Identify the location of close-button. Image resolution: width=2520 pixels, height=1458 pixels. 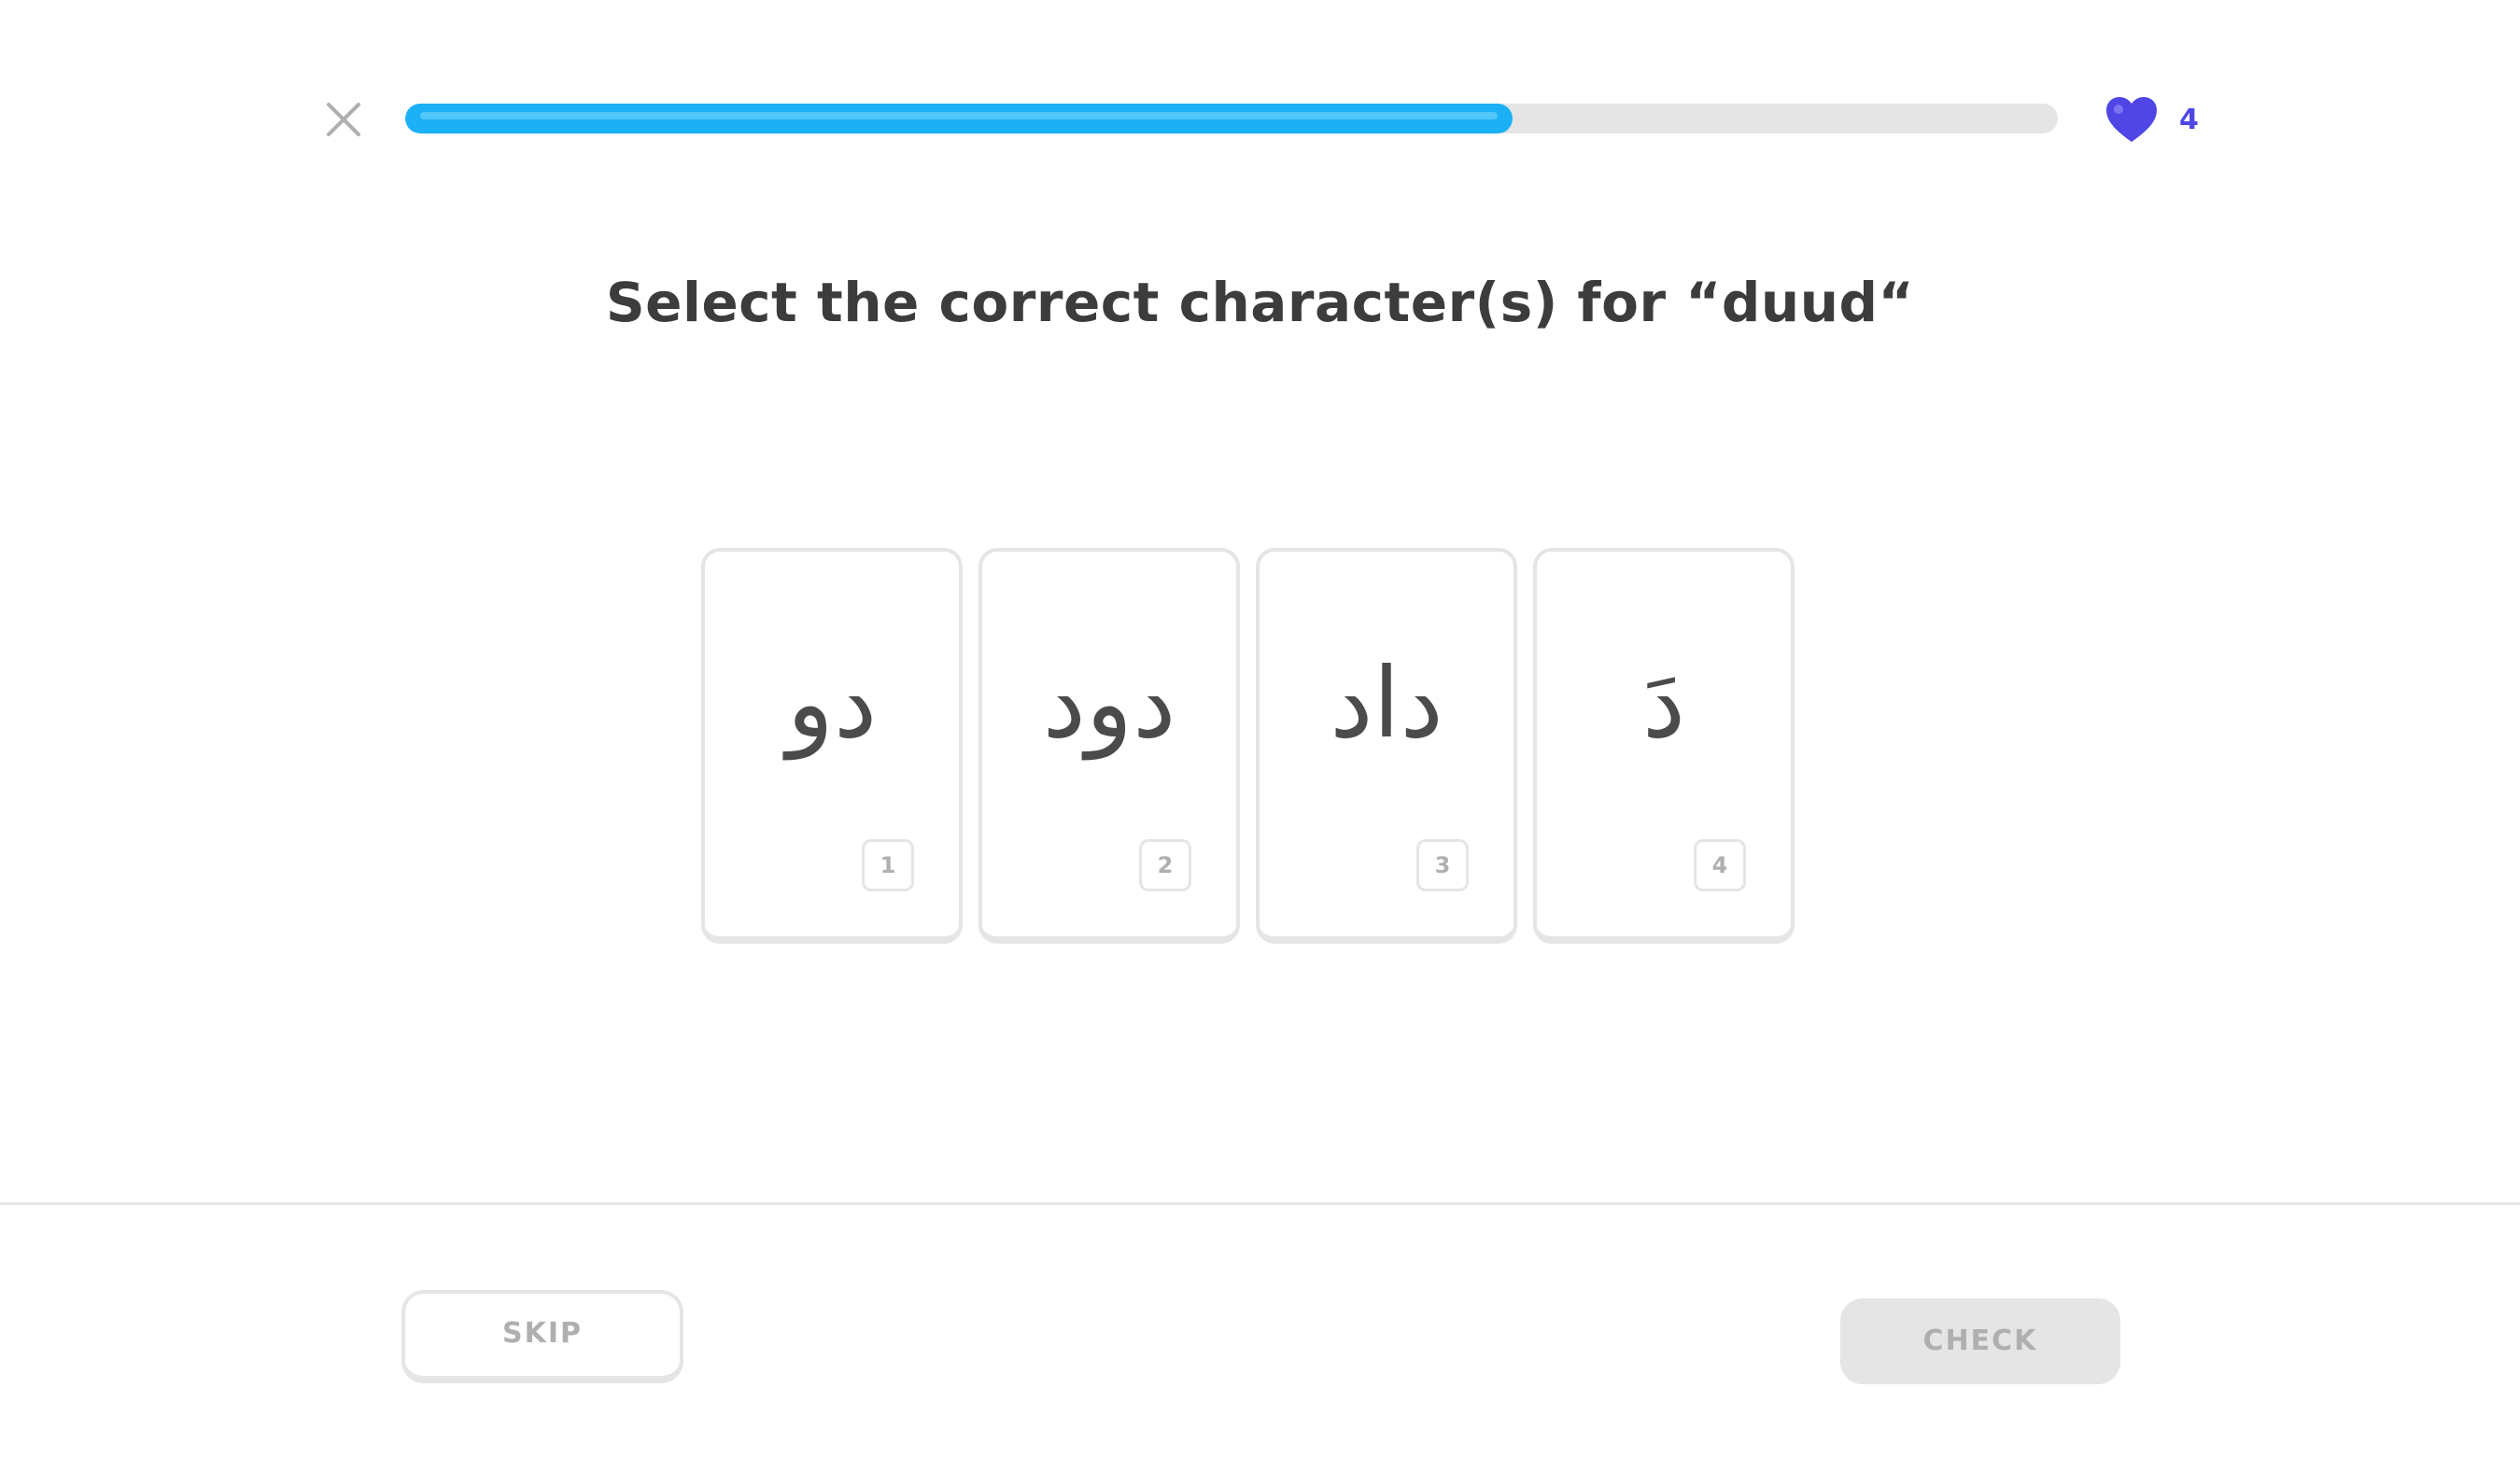
(343, 119).